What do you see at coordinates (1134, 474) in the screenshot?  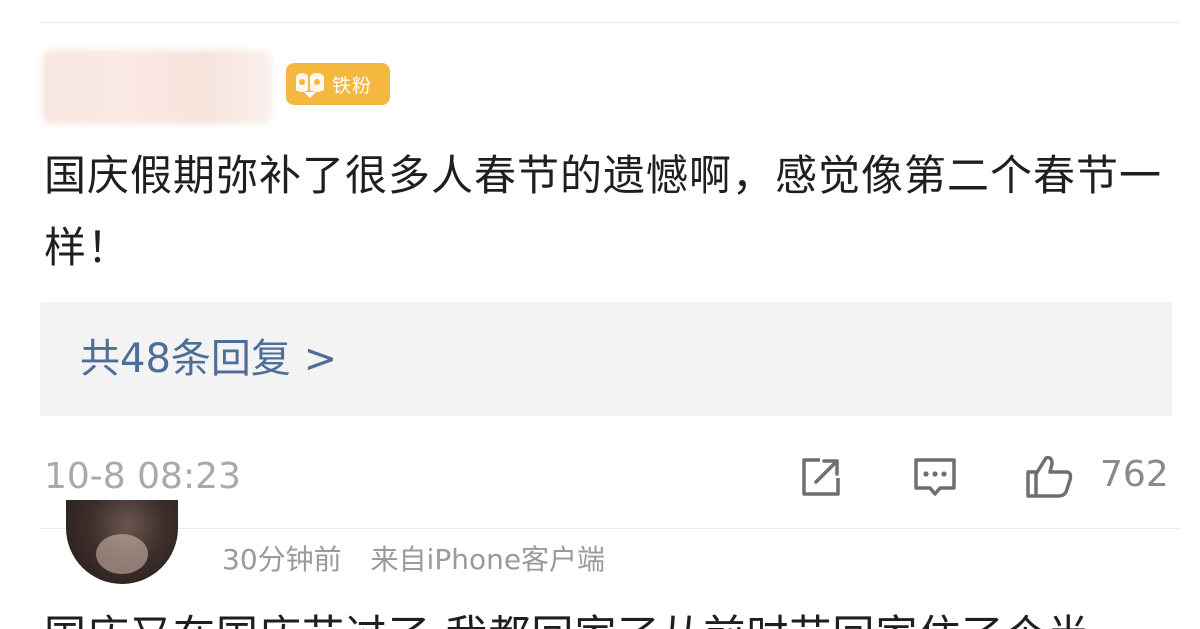 I see `like-count: 762` at bounding box center [1134, 474].